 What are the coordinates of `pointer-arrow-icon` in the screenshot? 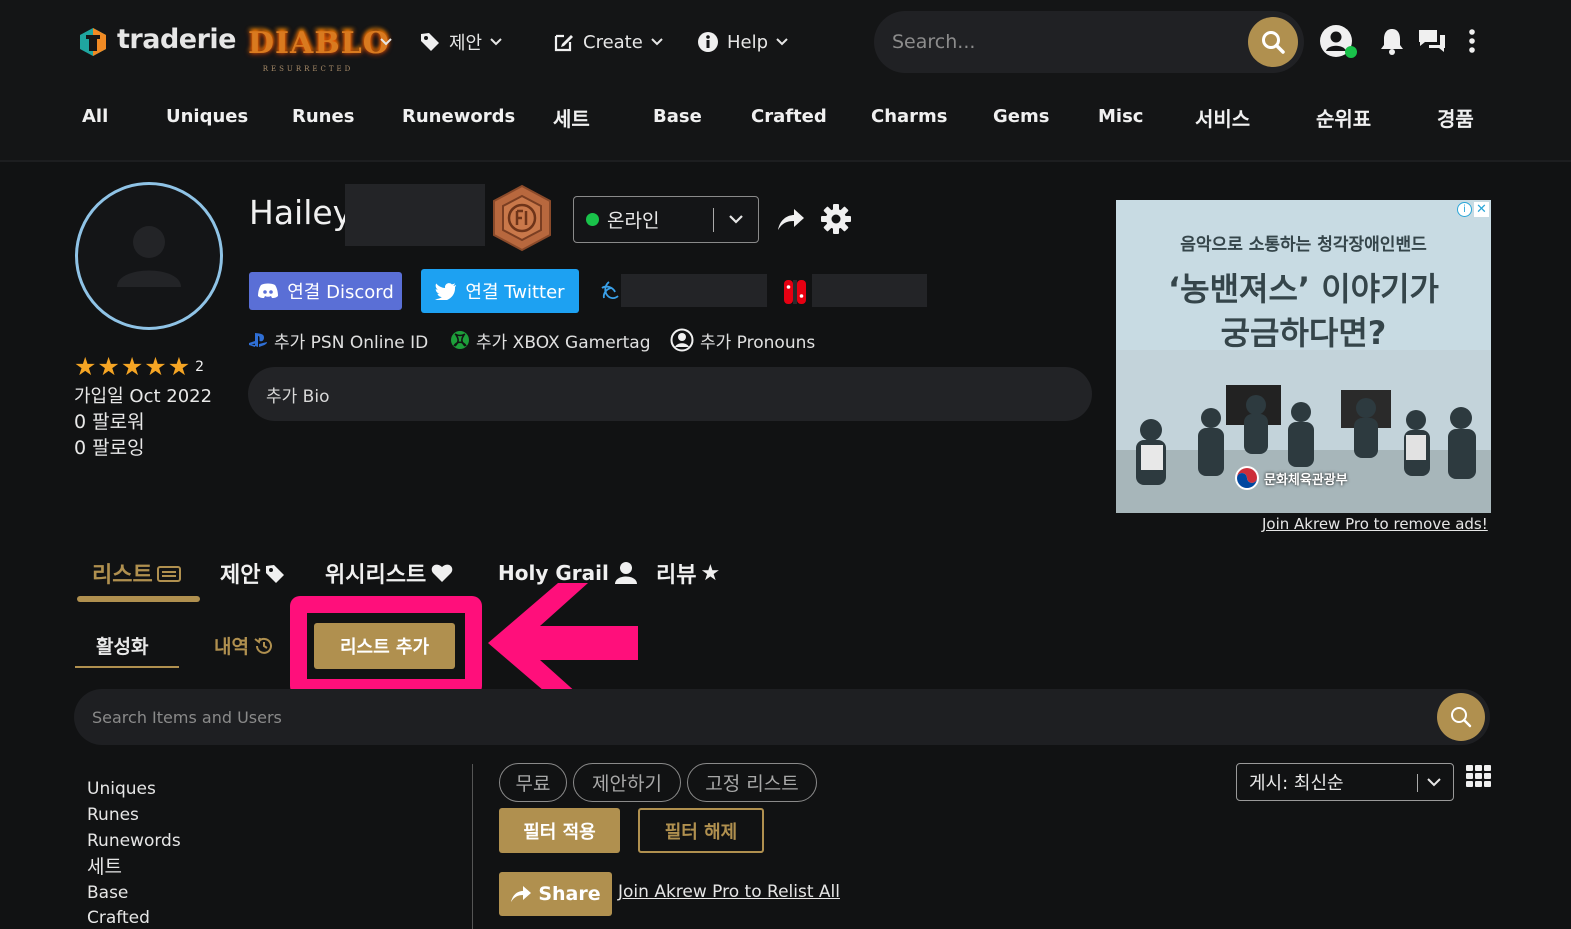 It's located at (563, 643).